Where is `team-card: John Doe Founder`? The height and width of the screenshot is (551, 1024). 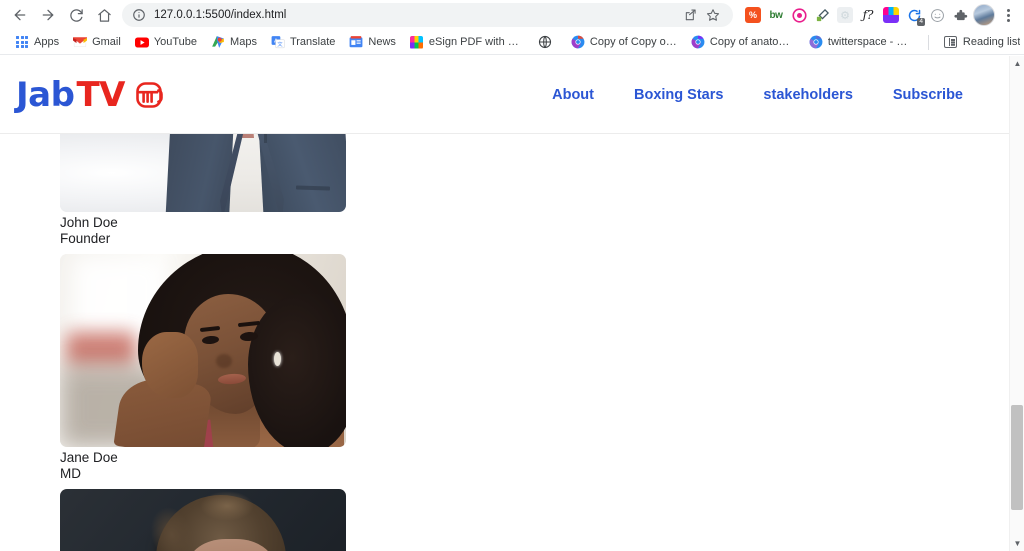
team-card: John Doe Founder is located at coordinates (203, 194).